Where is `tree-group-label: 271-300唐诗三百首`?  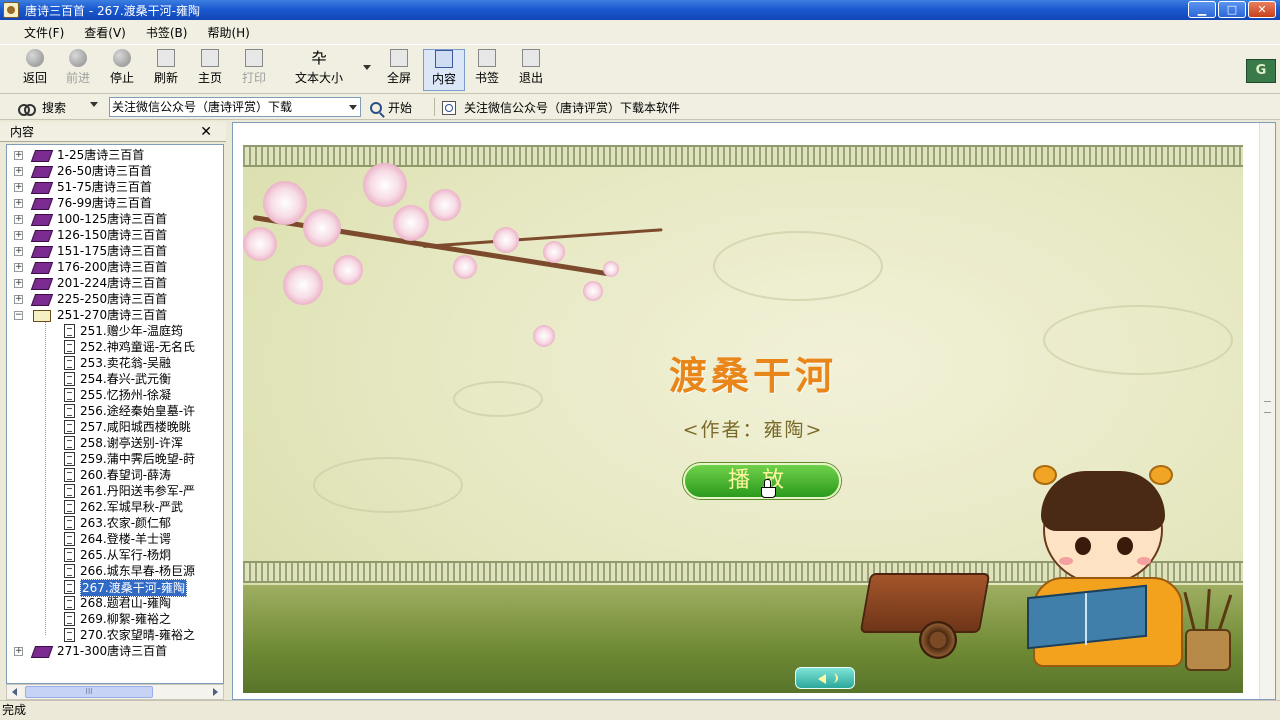
tree-group-label: 271-300唐诗三百首 is located at coordinates (112, 651).